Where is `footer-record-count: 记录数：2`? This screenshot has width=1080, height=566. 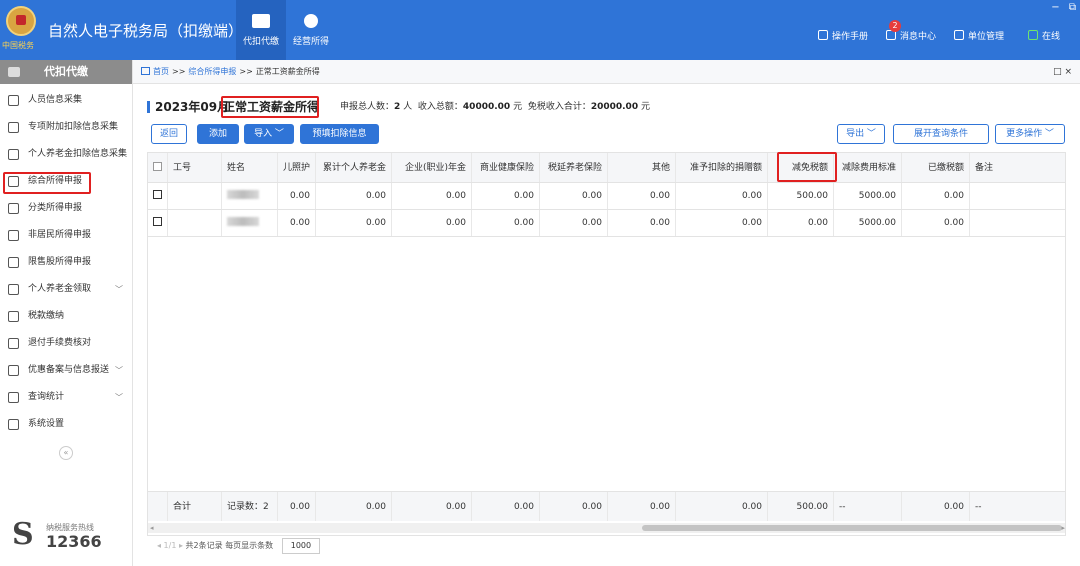
footer-record-count: 记录数：2 is located at coordinates (250, 506).